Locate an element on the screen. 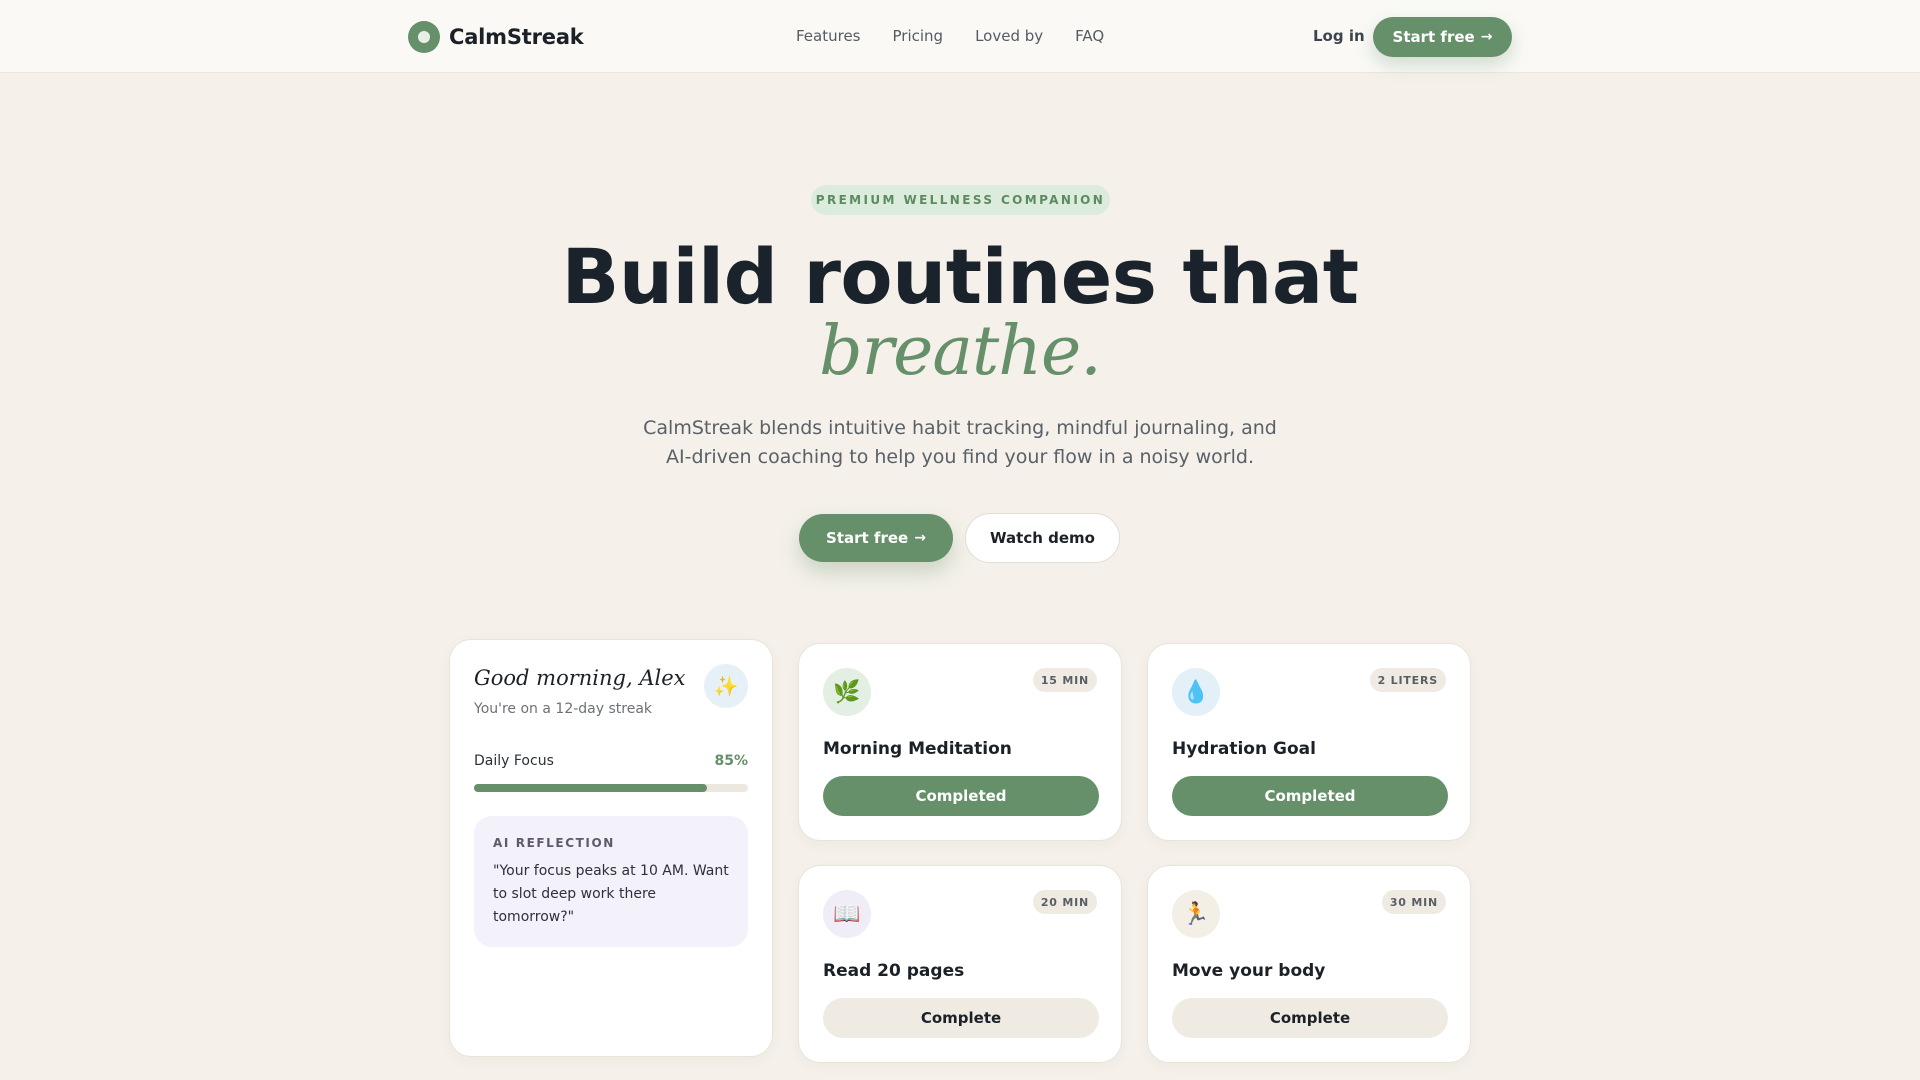 The height and width of the screenshot is (1080, 1920). habit-card: 🌿 15 MIN Morning Meditation Completed is located at coordinates (960, 742).